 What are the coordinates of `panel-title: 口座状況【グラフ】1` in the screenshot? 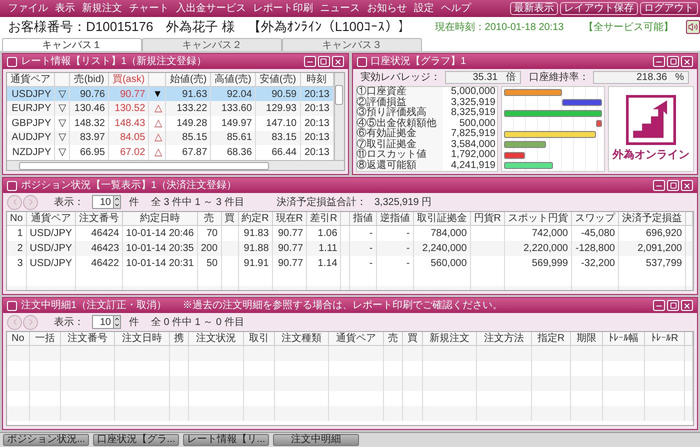 It's located at (418, 61).